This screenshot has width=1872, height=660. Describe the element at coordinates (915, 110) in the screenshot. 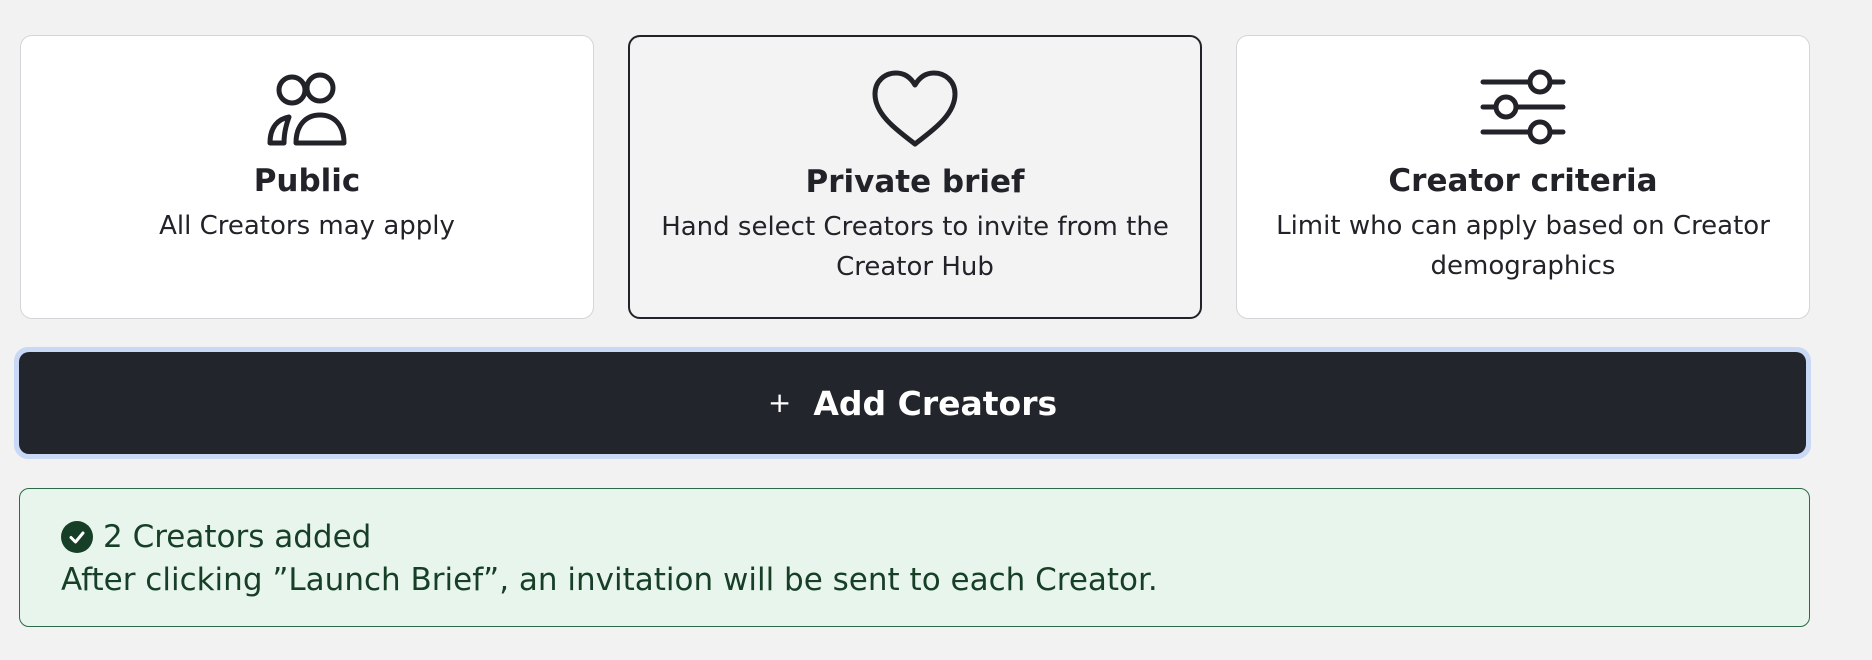

I see `heart-icon` at that location.